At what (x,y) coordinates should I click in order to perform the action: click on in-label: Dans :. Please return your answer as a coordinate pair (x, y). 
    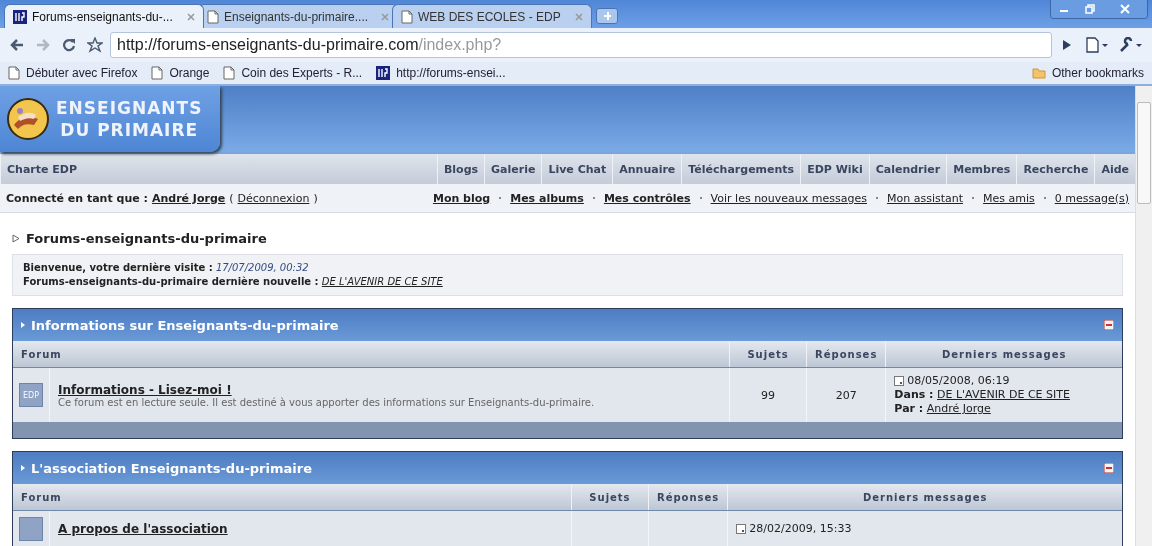
    Looking at the image, I should click on (914, 394).